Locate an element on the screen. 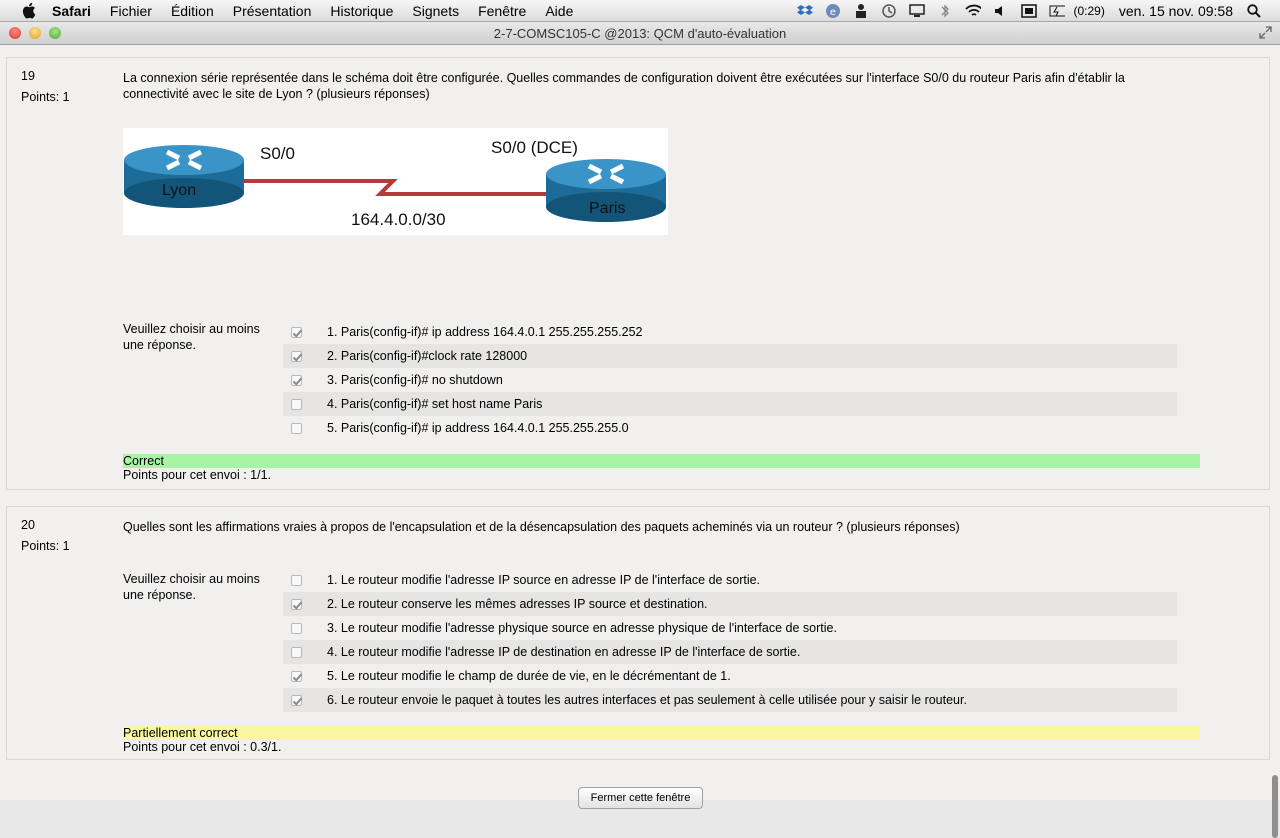 This screenshot has height=838, width=1280. wifi-icon is located at coordinates (973, 11).